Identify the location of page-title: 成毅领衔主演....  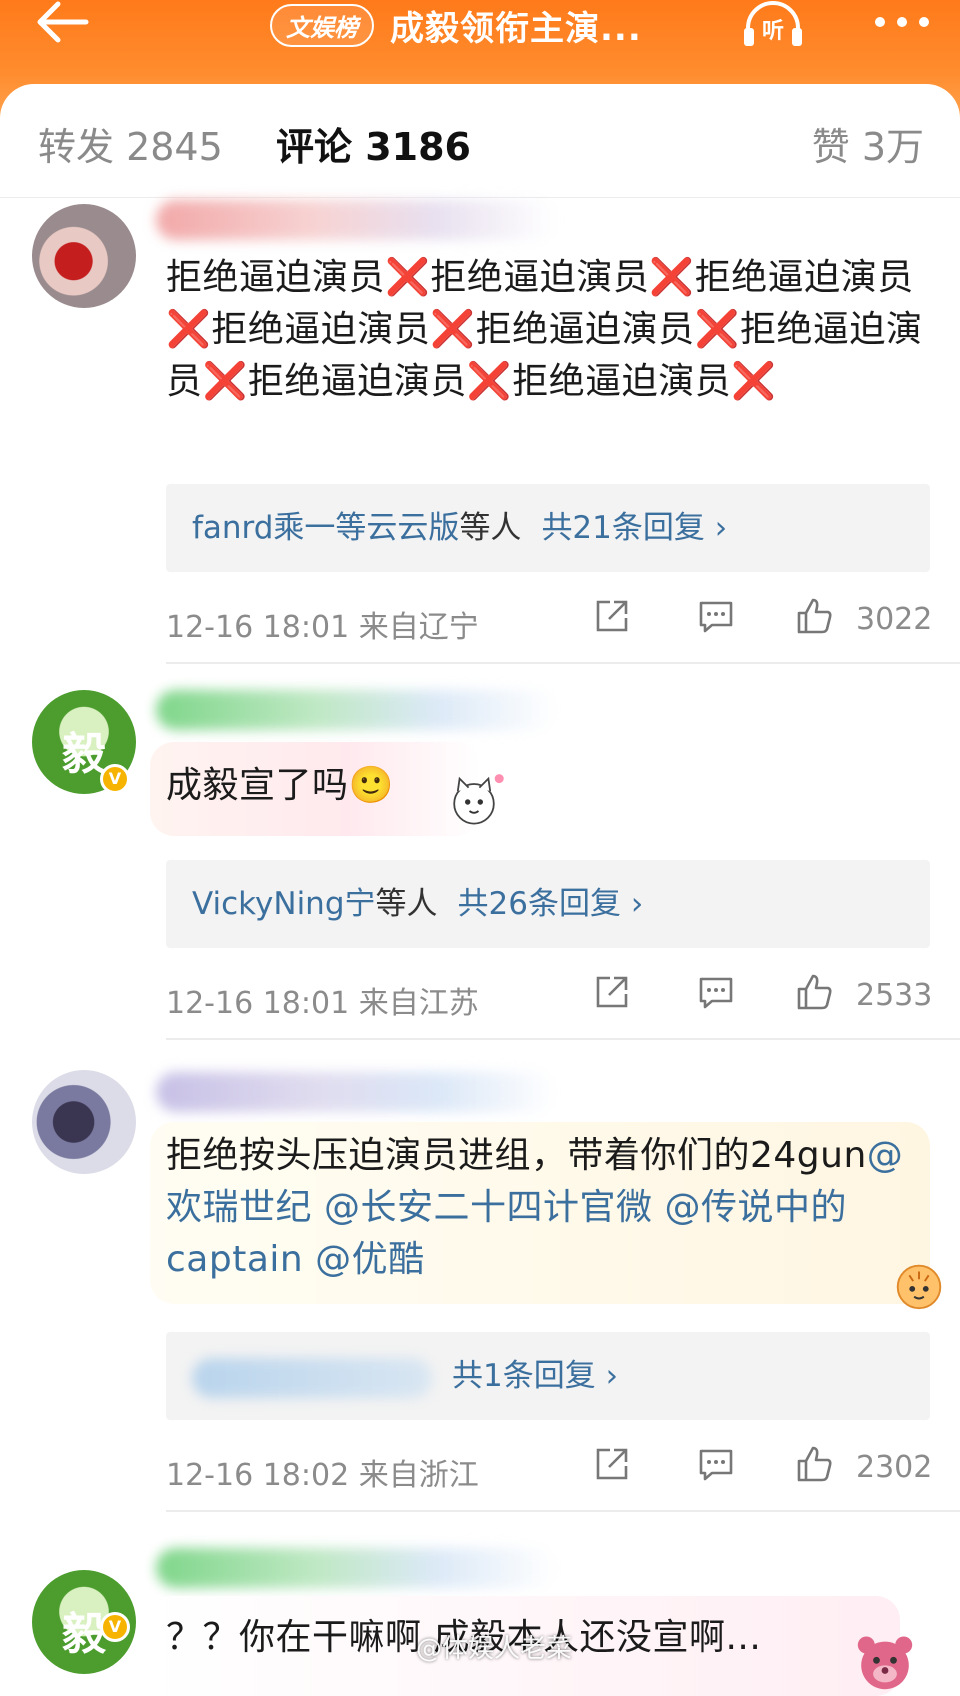
(516, 28).